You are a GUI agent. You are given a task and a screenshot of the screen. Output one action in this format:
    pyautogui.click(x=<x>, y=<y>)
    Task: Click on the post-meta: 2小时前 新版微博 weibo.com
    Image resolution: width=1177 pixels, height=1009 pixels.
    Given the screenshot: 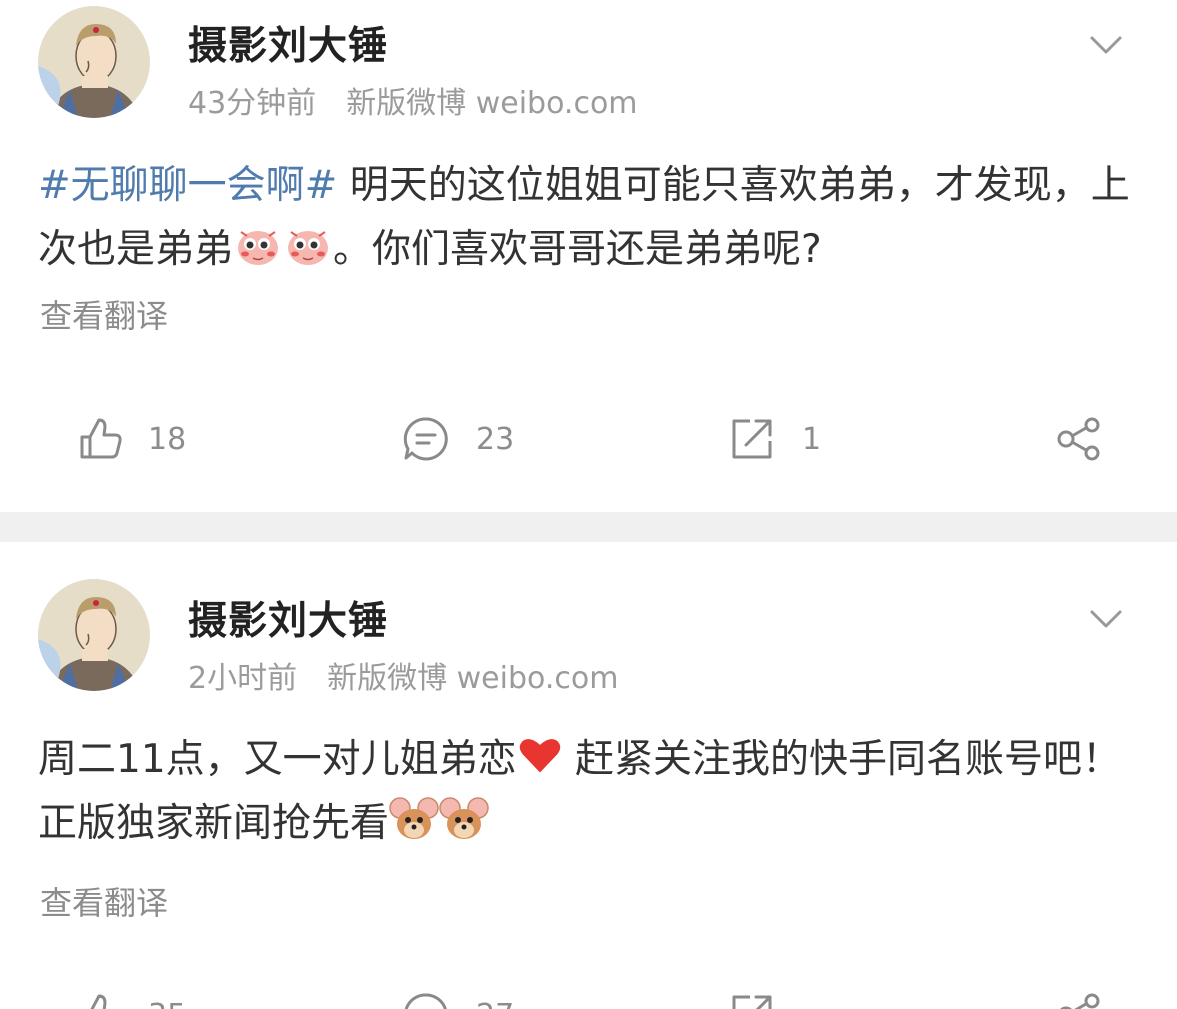 What is the action you would take?
    pyautogui.click(x=403, y=675)
    